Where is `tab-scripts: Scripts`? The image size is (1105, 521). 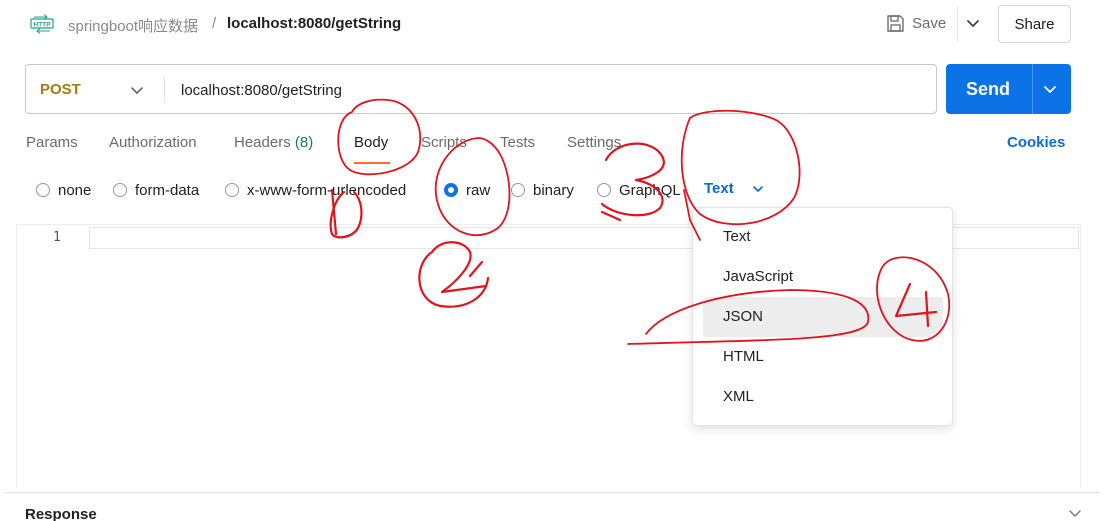
tab-scripts: Scripts is located at coordinates (444, 142).